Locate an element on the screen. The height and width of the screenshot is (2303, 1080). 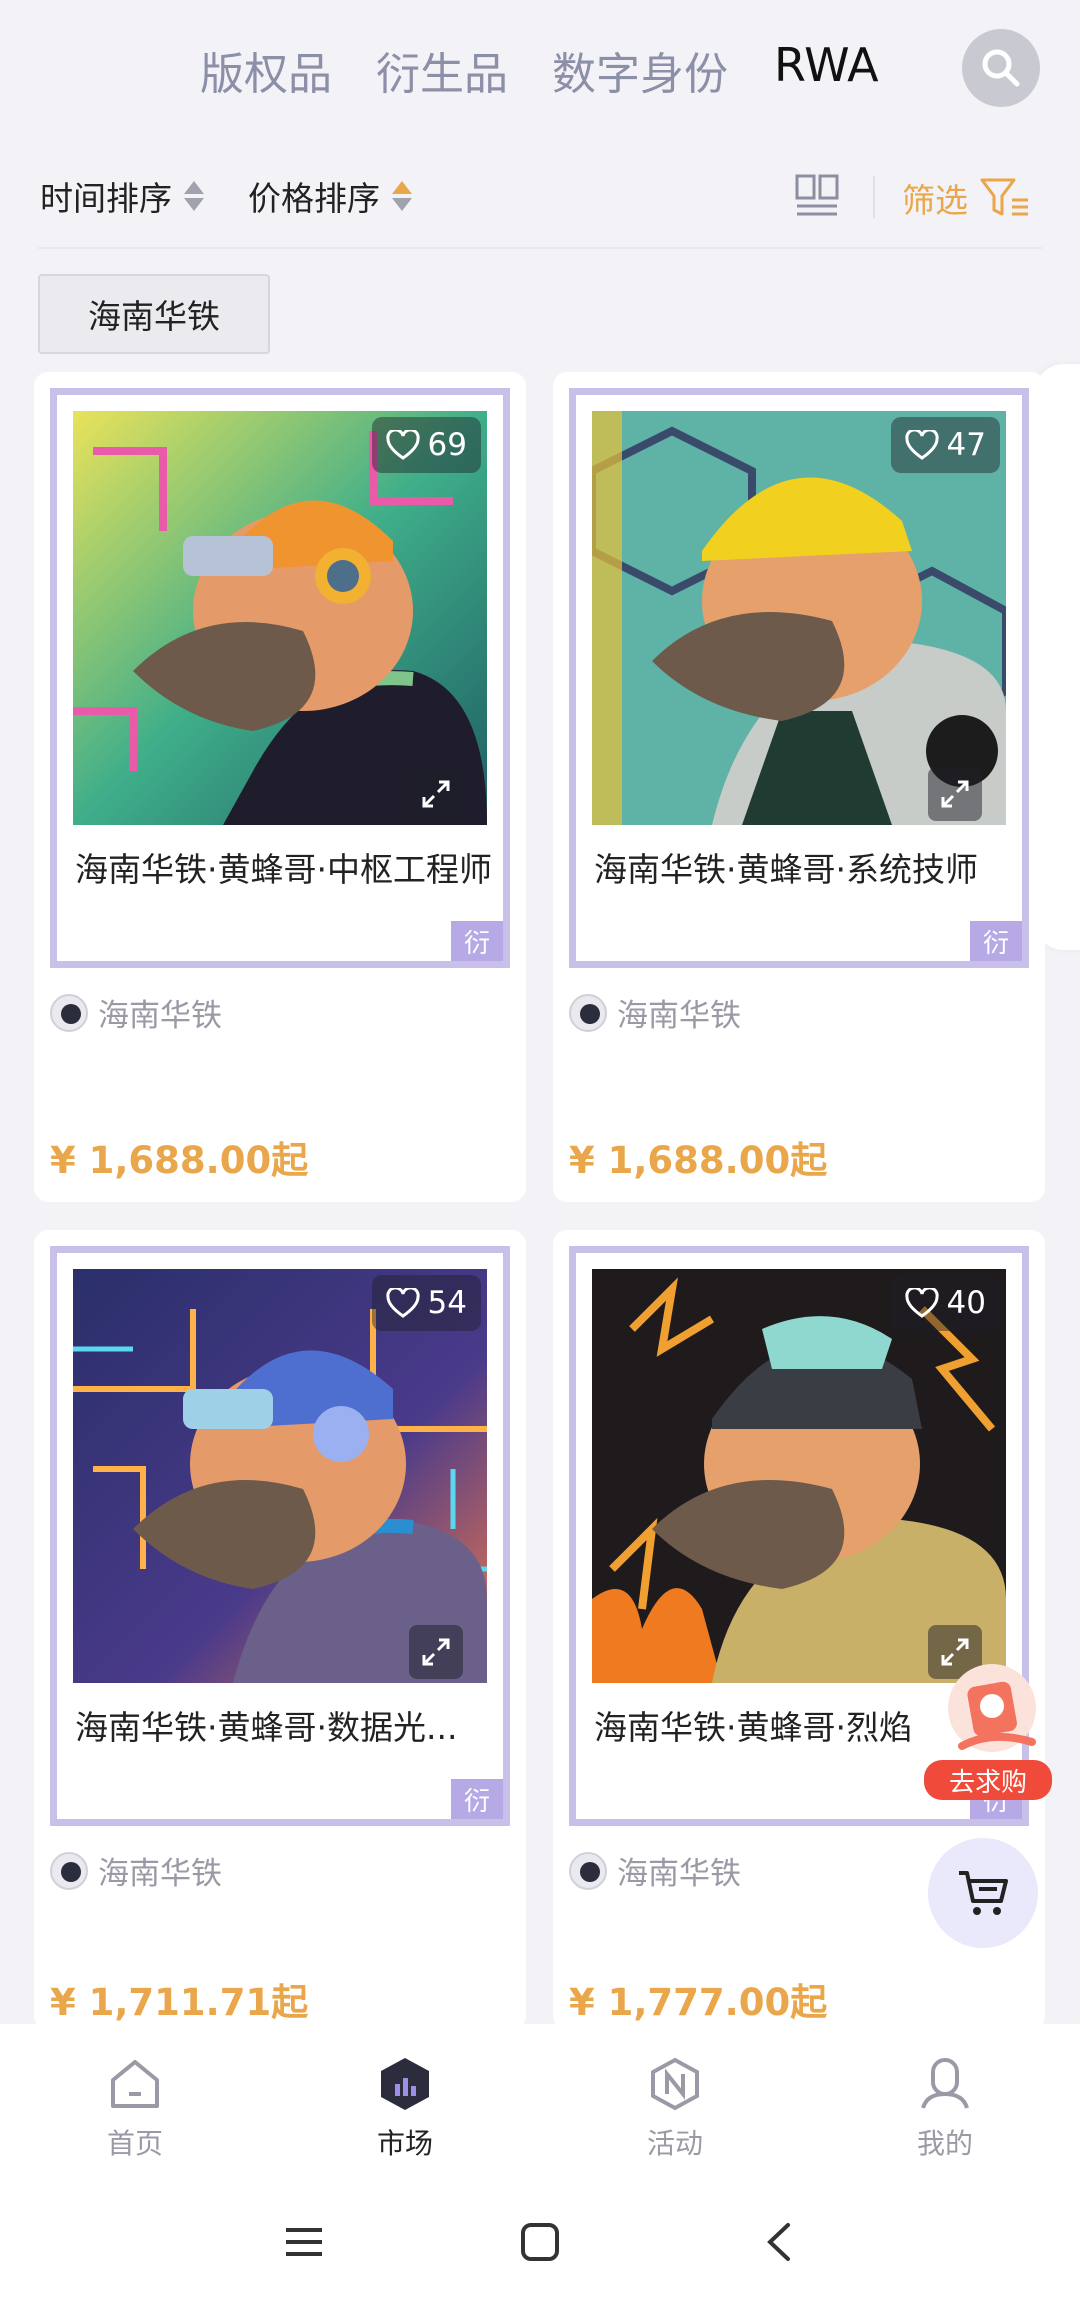
issuer-filter-chip: 海南华铁 is located at coordinates (154, 314).